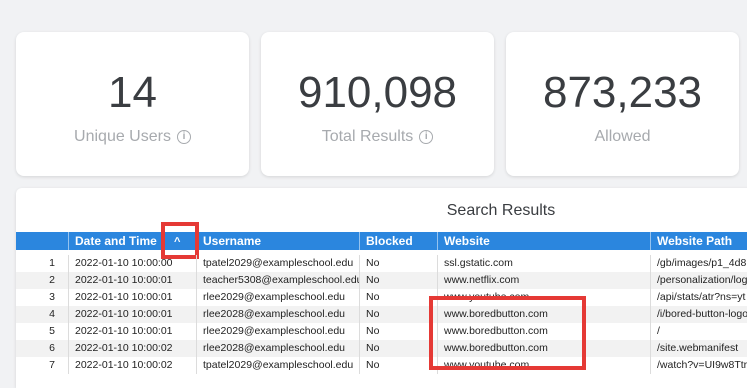 The height and width of the screenshot is (388, 747). I want to click on card-total-results: 910,098 Total Results i, so click(377, 104).